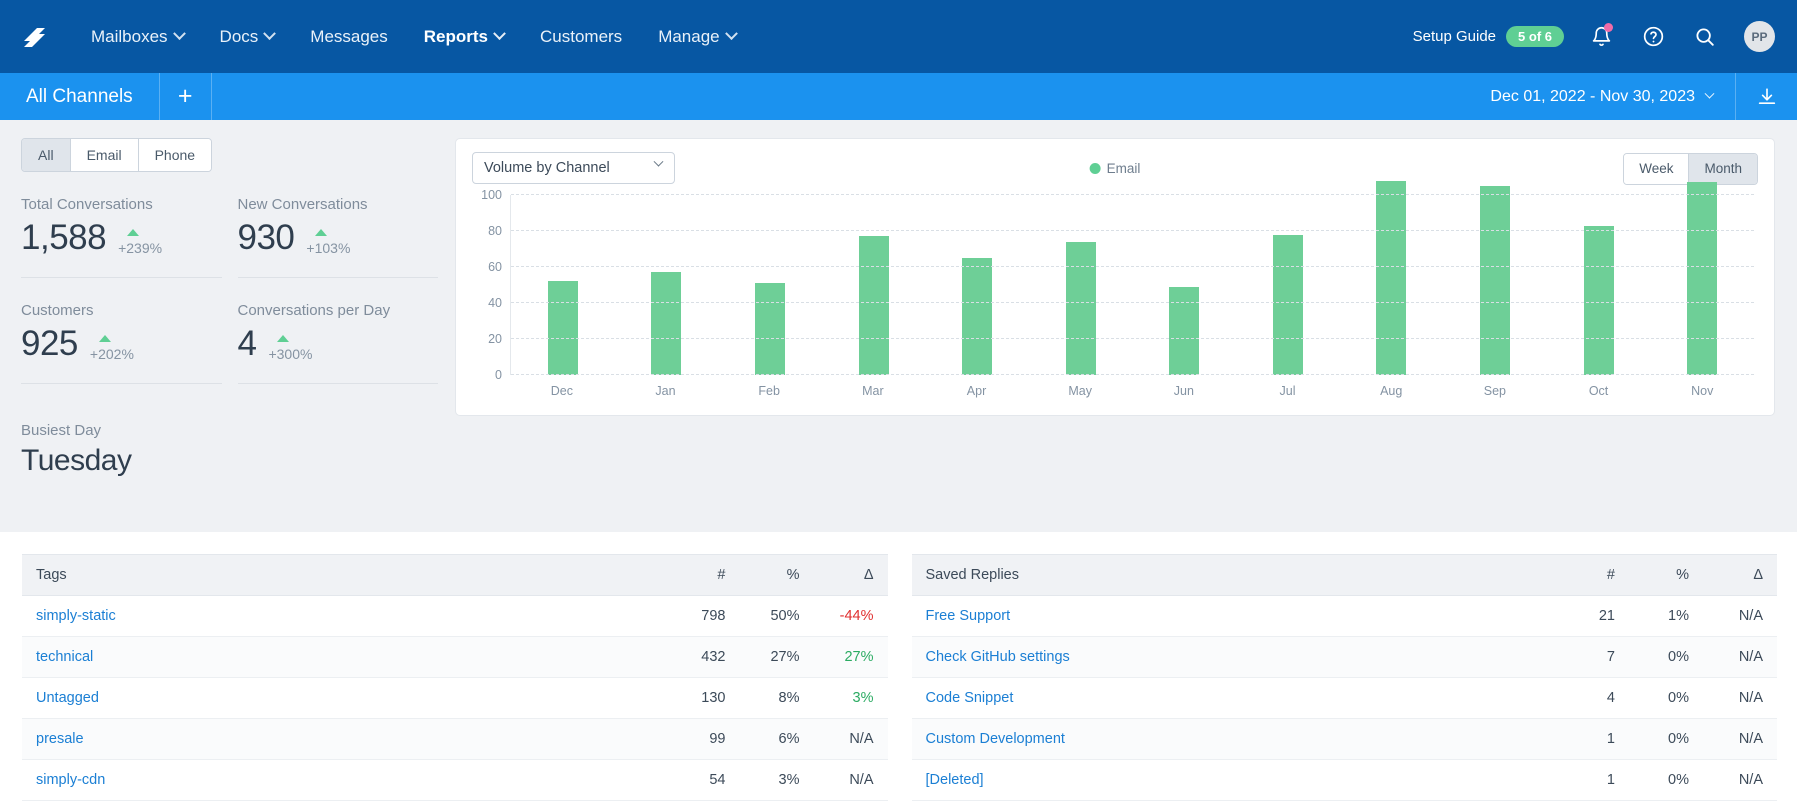 The height and width of the screenshot is (809, 1797). I want to click on helpscout-logo-icon, so click(35, 37).